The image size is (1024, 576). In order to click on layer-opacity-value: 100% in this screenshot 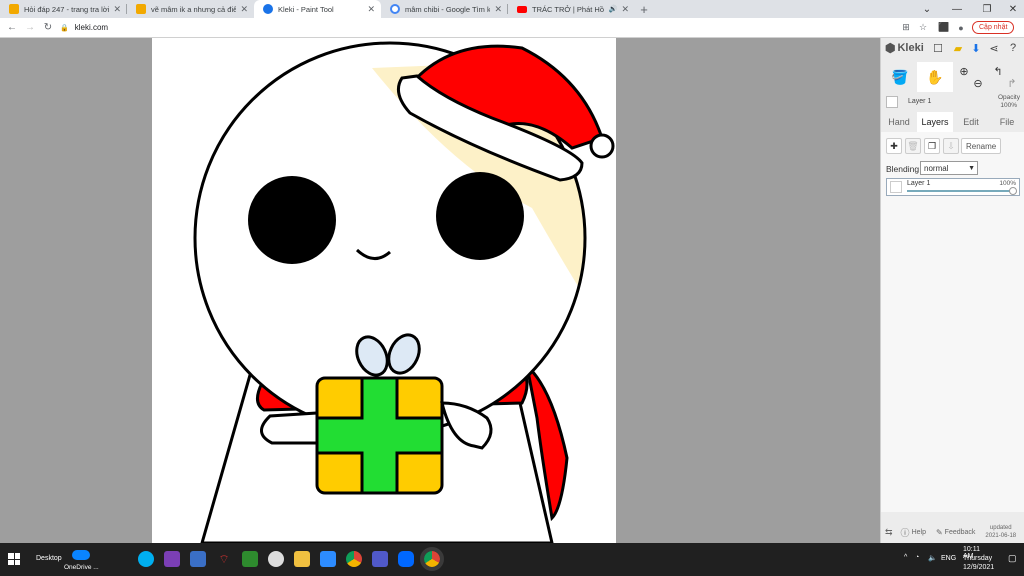, I will do `click(1007, 183)`.